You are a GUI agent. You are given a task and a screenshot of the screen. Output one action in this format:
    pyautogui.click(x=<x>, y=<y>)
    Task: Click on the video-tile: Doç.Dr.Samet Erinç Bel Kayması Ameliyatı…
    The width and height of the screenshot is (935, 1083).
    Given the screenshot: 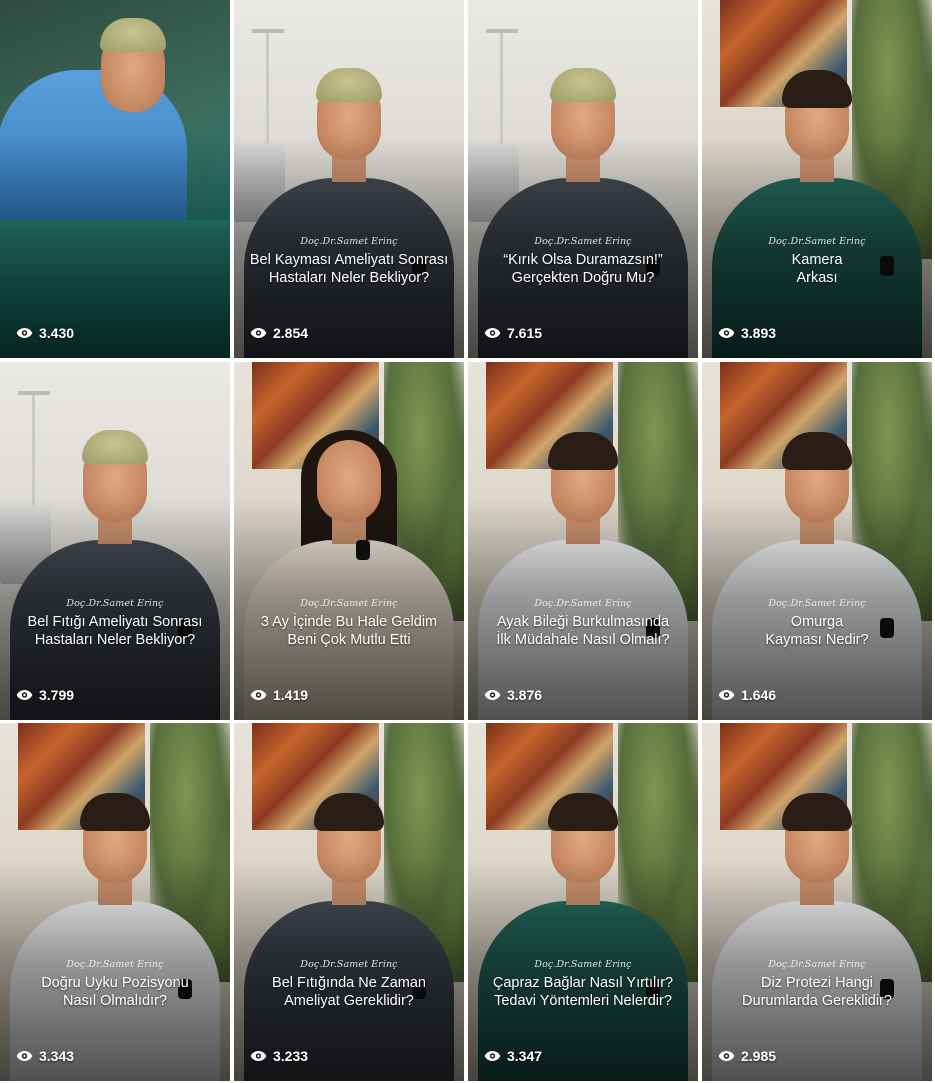 What is the action you would take?
    pyautogui.click(x=349, y=179)
    